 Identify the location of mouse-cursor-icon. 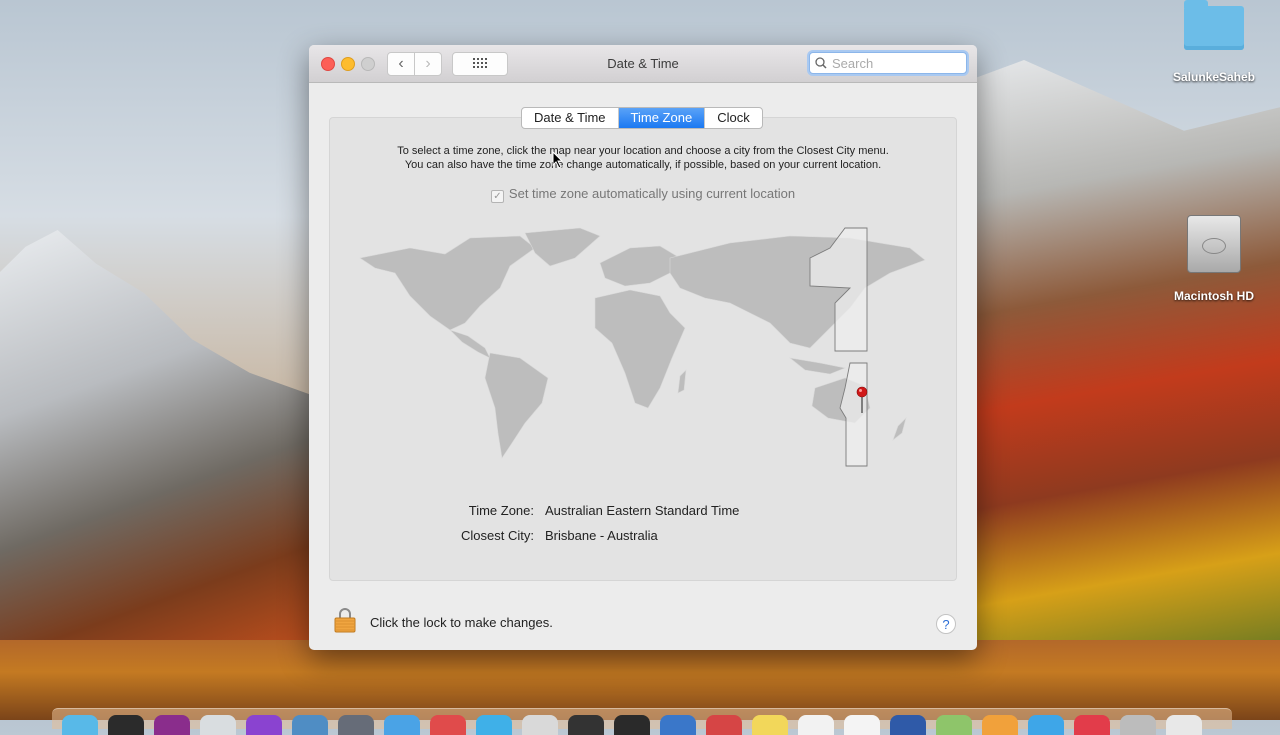
(558, 160).